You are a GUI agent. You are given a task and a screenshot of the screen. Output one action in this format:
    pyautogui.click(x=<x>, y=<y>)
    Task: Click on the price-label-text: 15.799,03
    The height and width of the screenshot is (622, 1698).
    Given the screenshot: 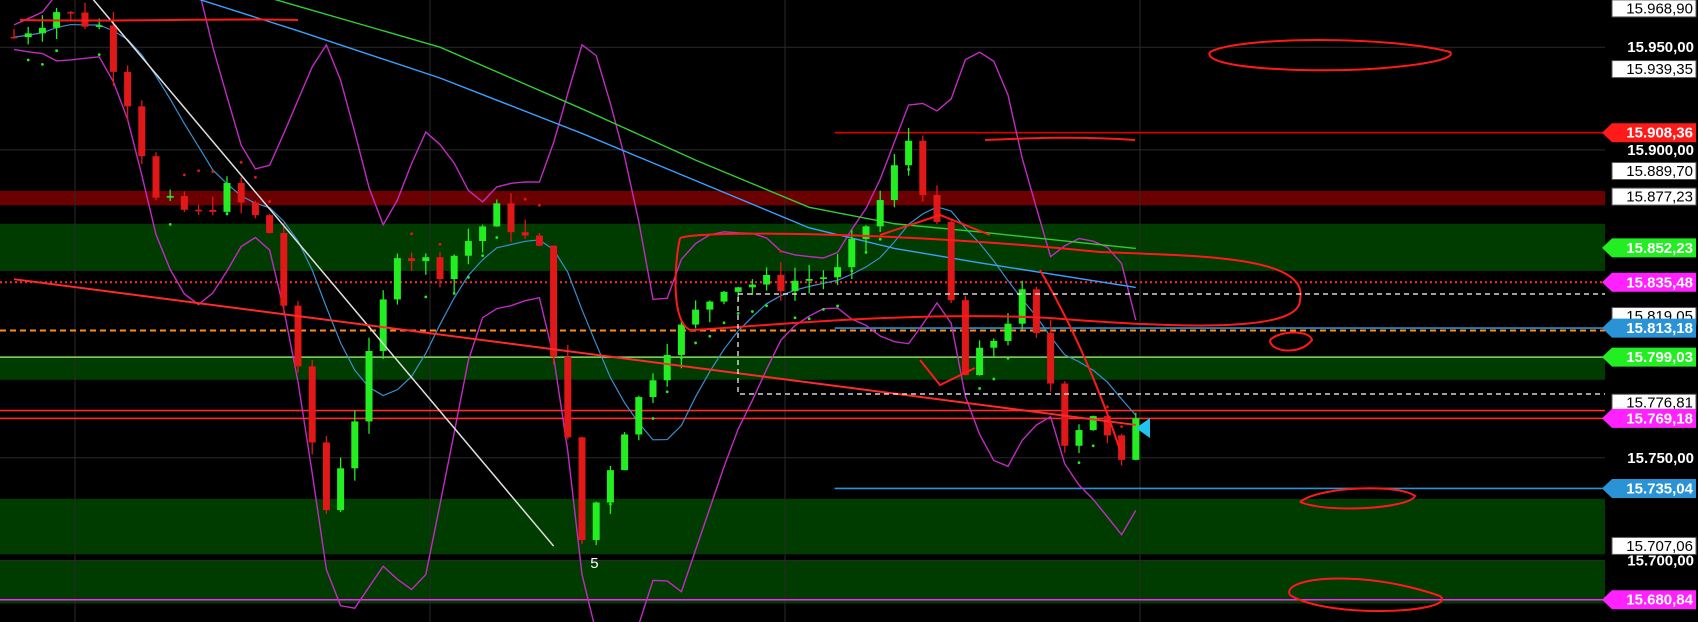 What is the action you would take?
    pyautogui.click(x=1659, y=357)
    